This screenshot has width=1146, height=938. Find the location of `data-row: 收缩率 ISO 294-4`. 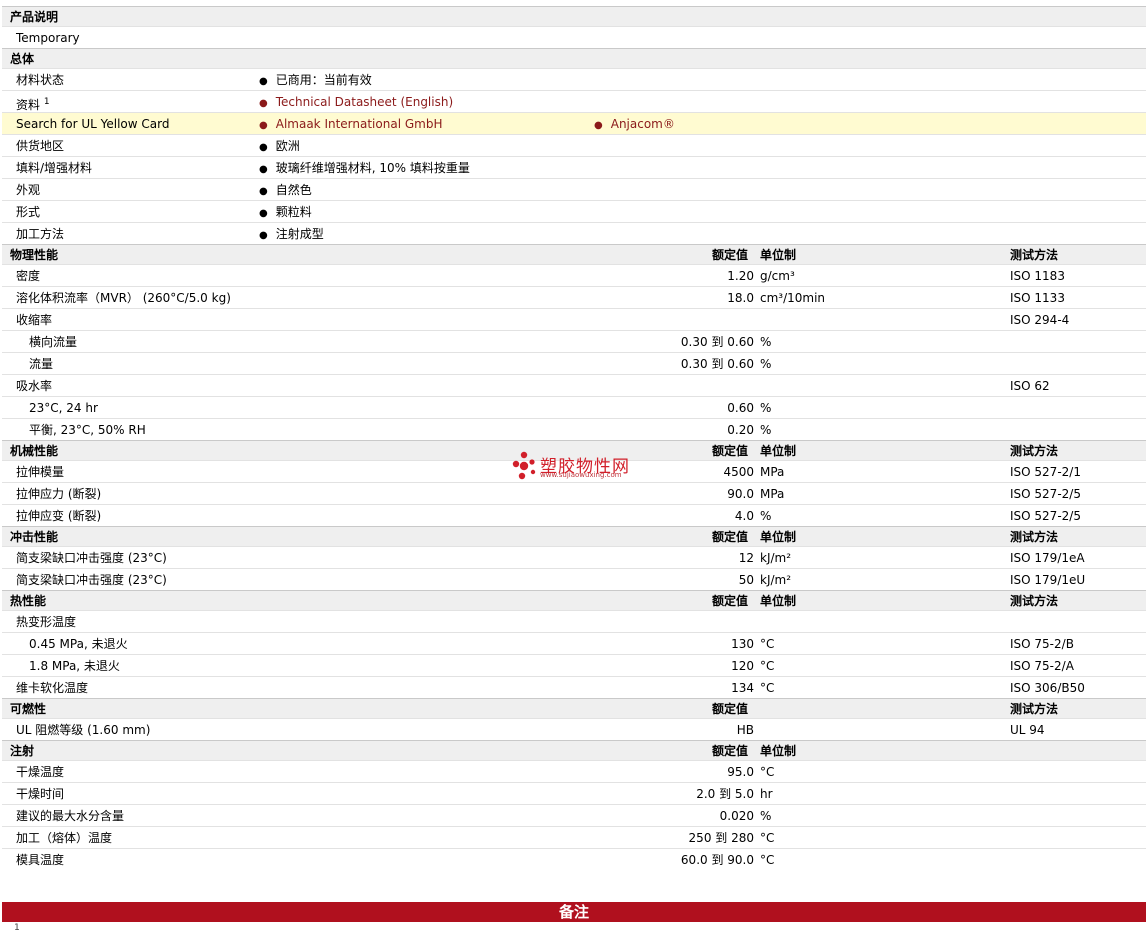

data-row: 收缩率 ISO 294-4 is located at coordinates (574, 319).